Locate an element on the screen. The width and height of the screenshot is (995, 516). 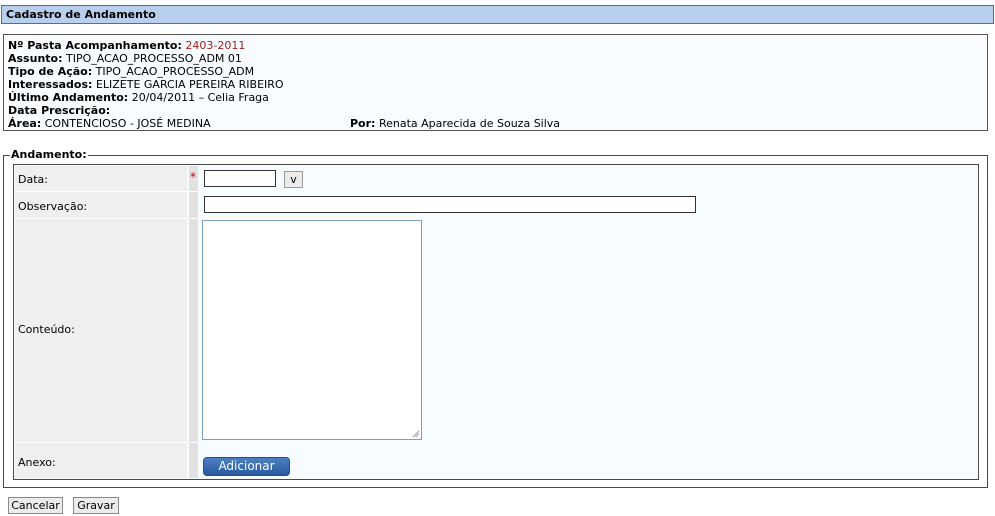
cancel-button: Cancelar is located at coordinates (35, 505).